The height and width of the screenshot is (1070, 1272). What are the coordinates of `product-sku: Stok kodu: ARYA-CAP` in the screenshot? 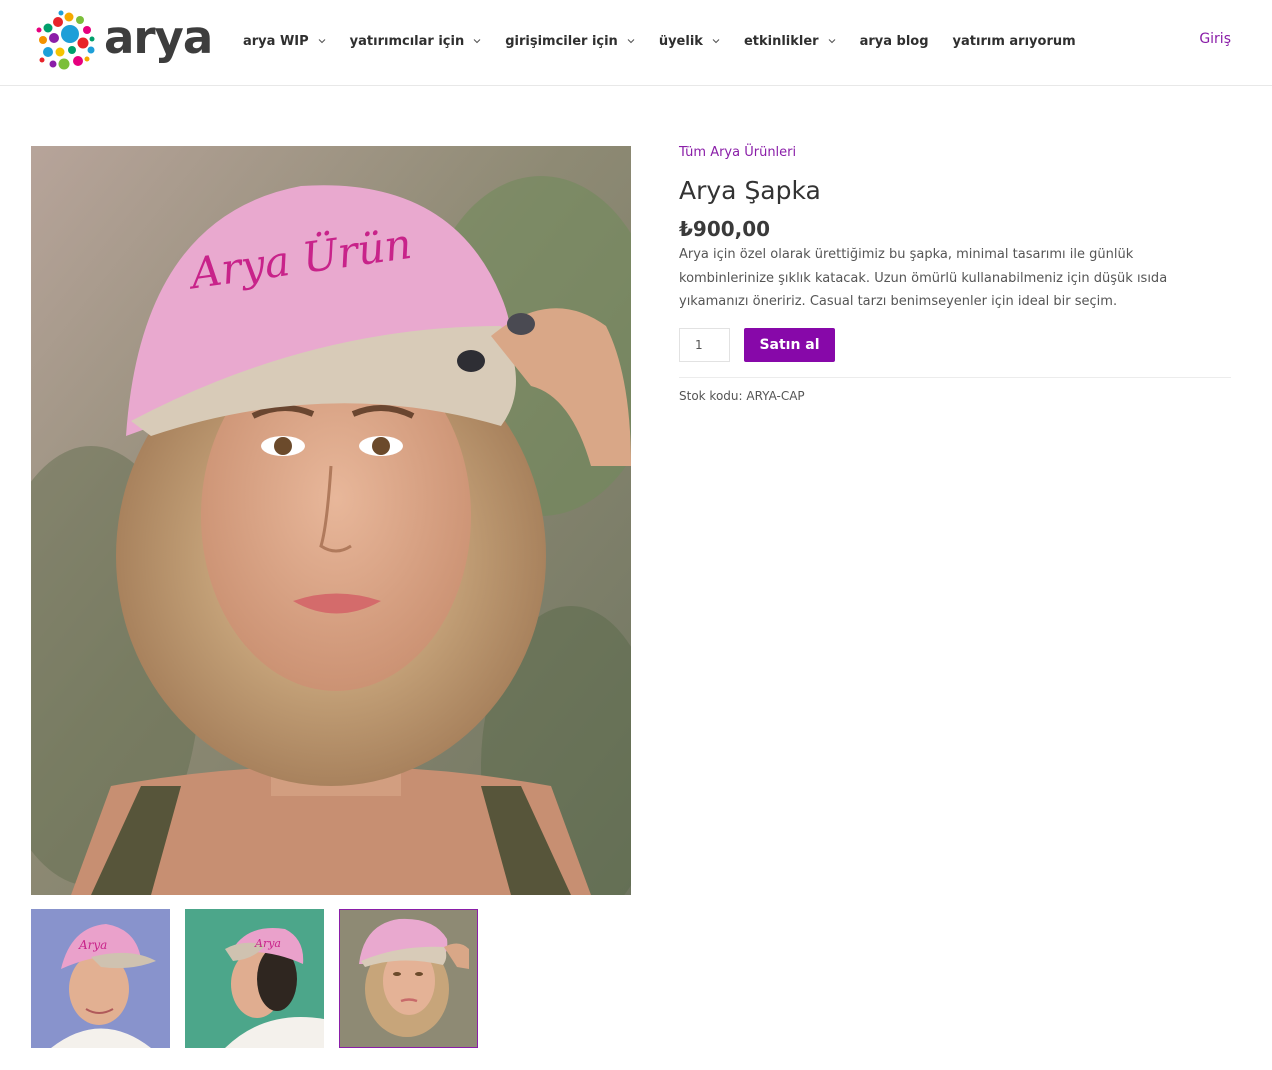 It's located at (955, 396).